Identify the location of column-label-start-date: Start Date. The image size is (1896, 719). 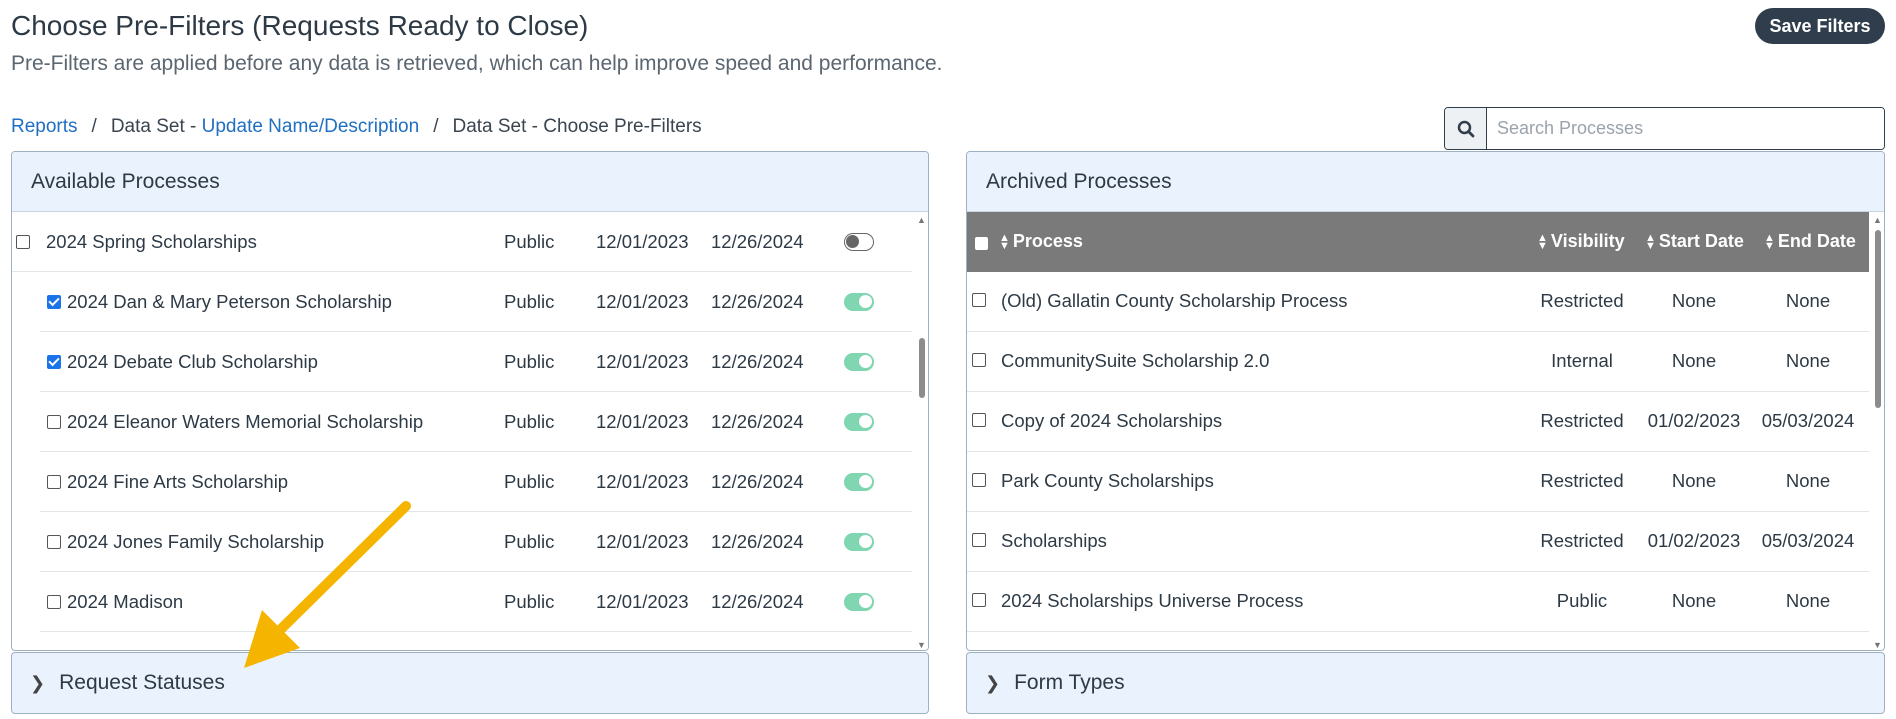
(1701, 241).